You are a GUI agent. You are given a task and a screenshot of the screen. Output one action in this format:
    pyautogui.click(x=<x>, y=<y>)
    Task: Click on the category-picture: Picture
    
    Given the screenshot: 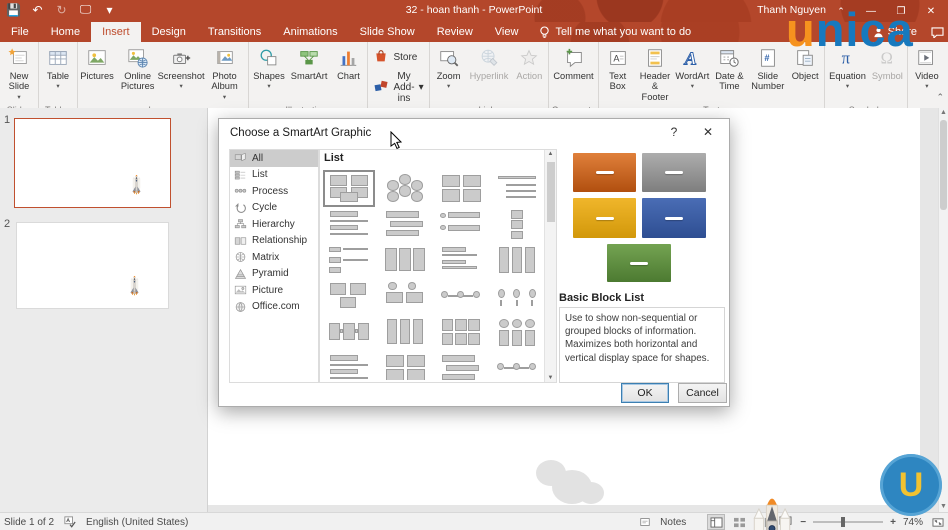 What is the action you would take?
    pyautogui.click(x=274, y=290)
    